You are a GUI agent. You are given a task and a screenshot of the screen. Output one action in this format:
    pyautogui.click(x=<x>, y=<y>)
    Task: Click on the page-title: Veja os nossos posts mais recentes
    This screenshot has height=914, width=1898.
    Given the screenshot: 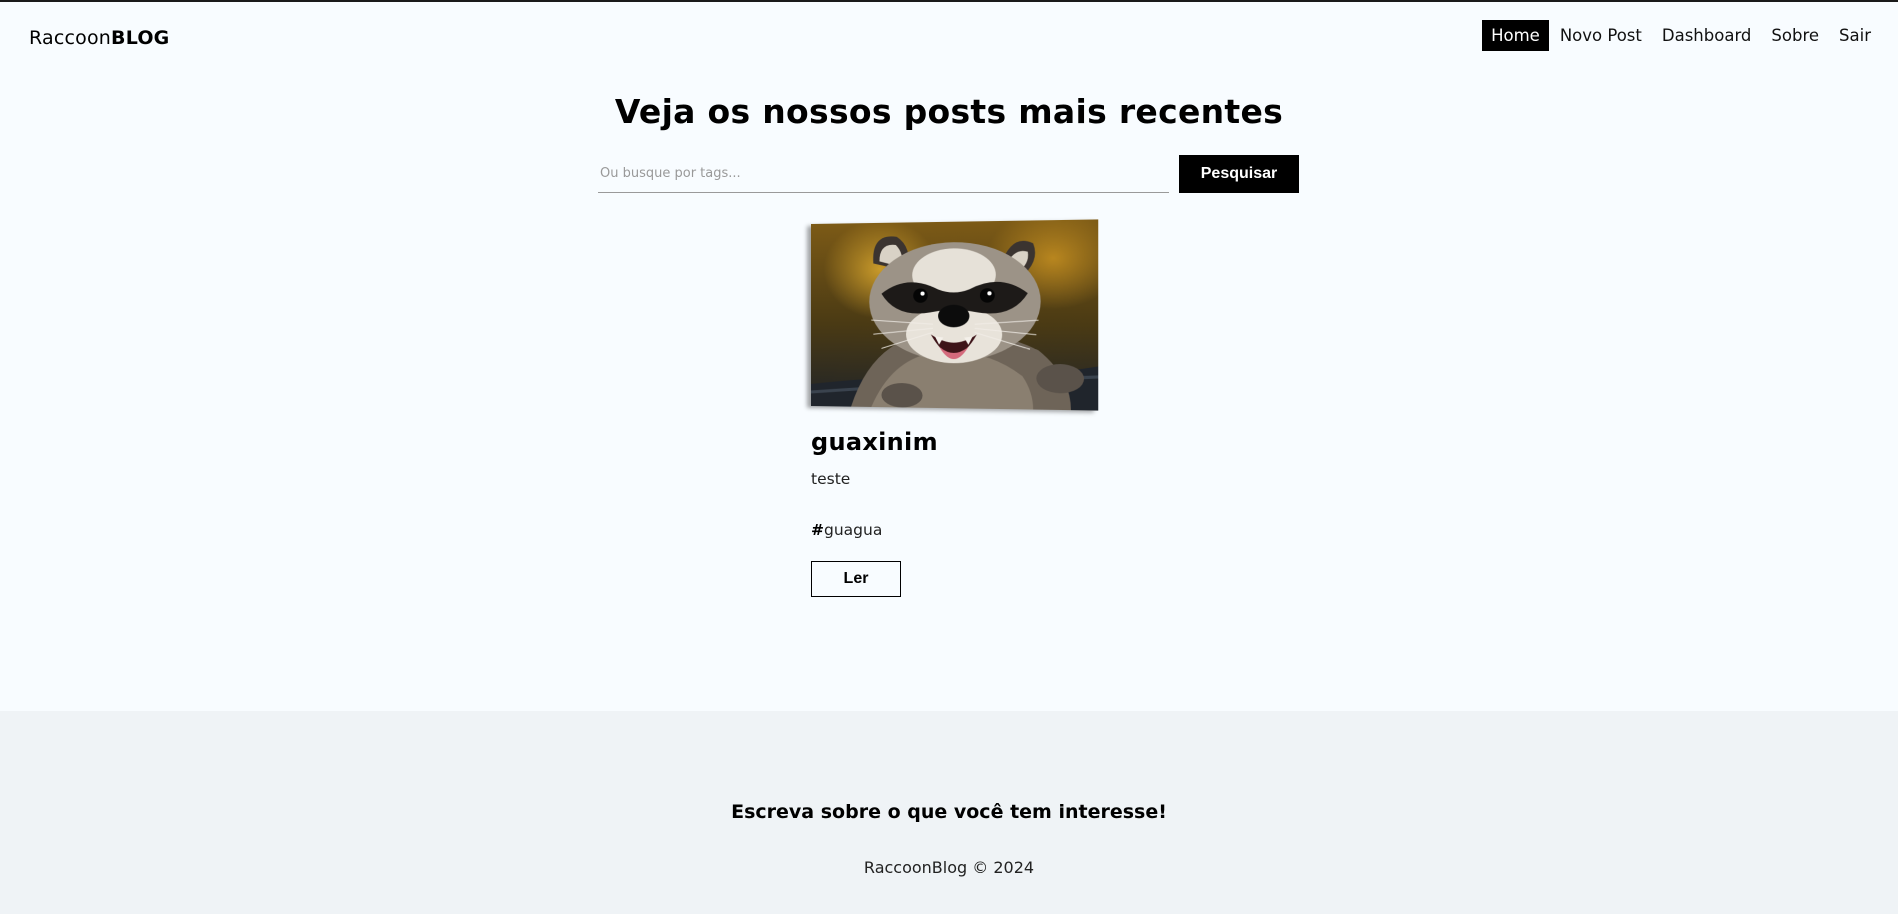 What is the action you would take?
    pyautogui.click(x=949, y=111)
    